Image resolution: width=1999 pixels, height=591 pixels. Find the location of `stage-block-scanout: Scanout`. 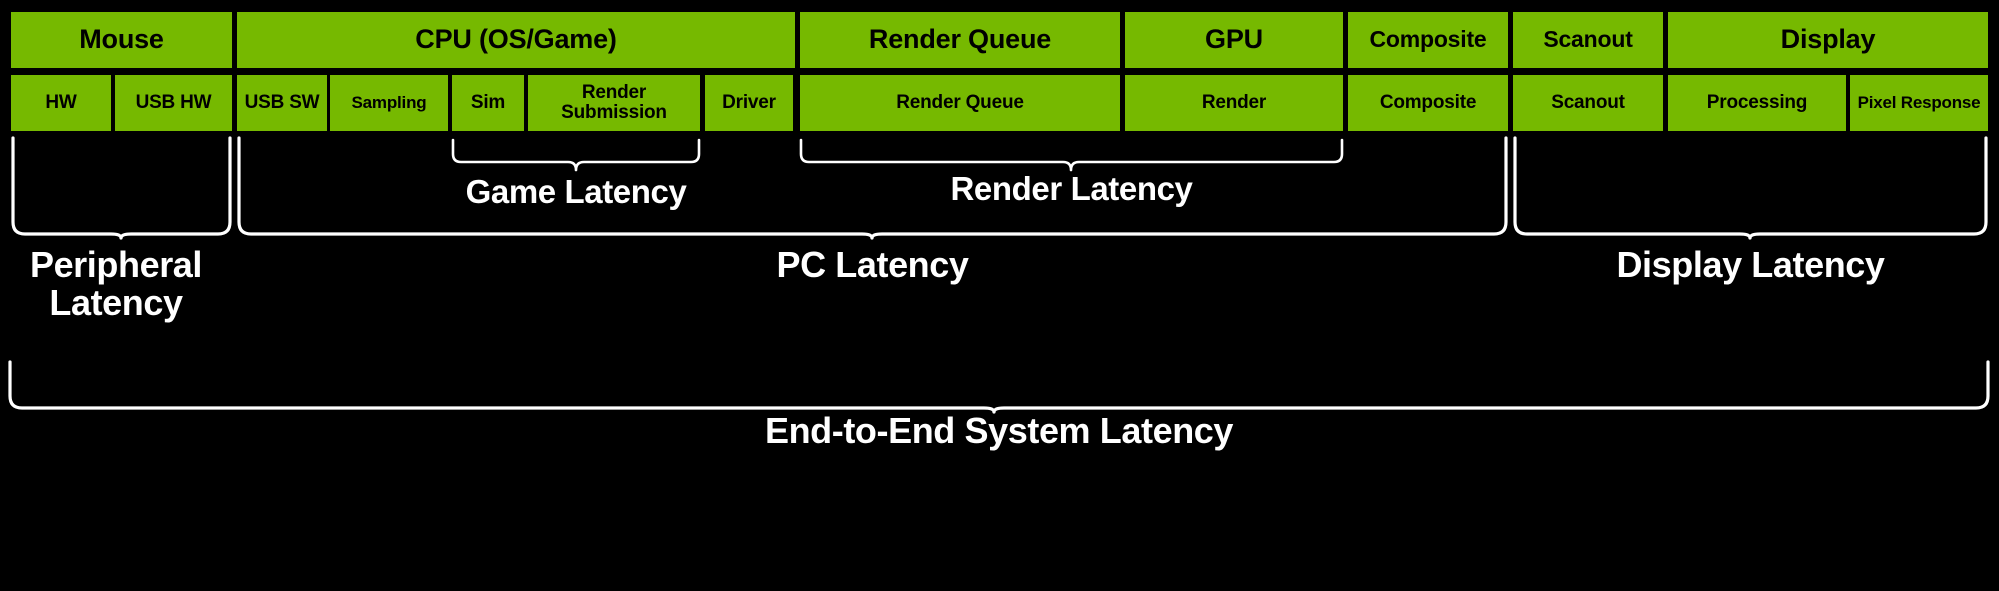

stage-block-scanout: Scanout is located at coordinates (1588, 40).